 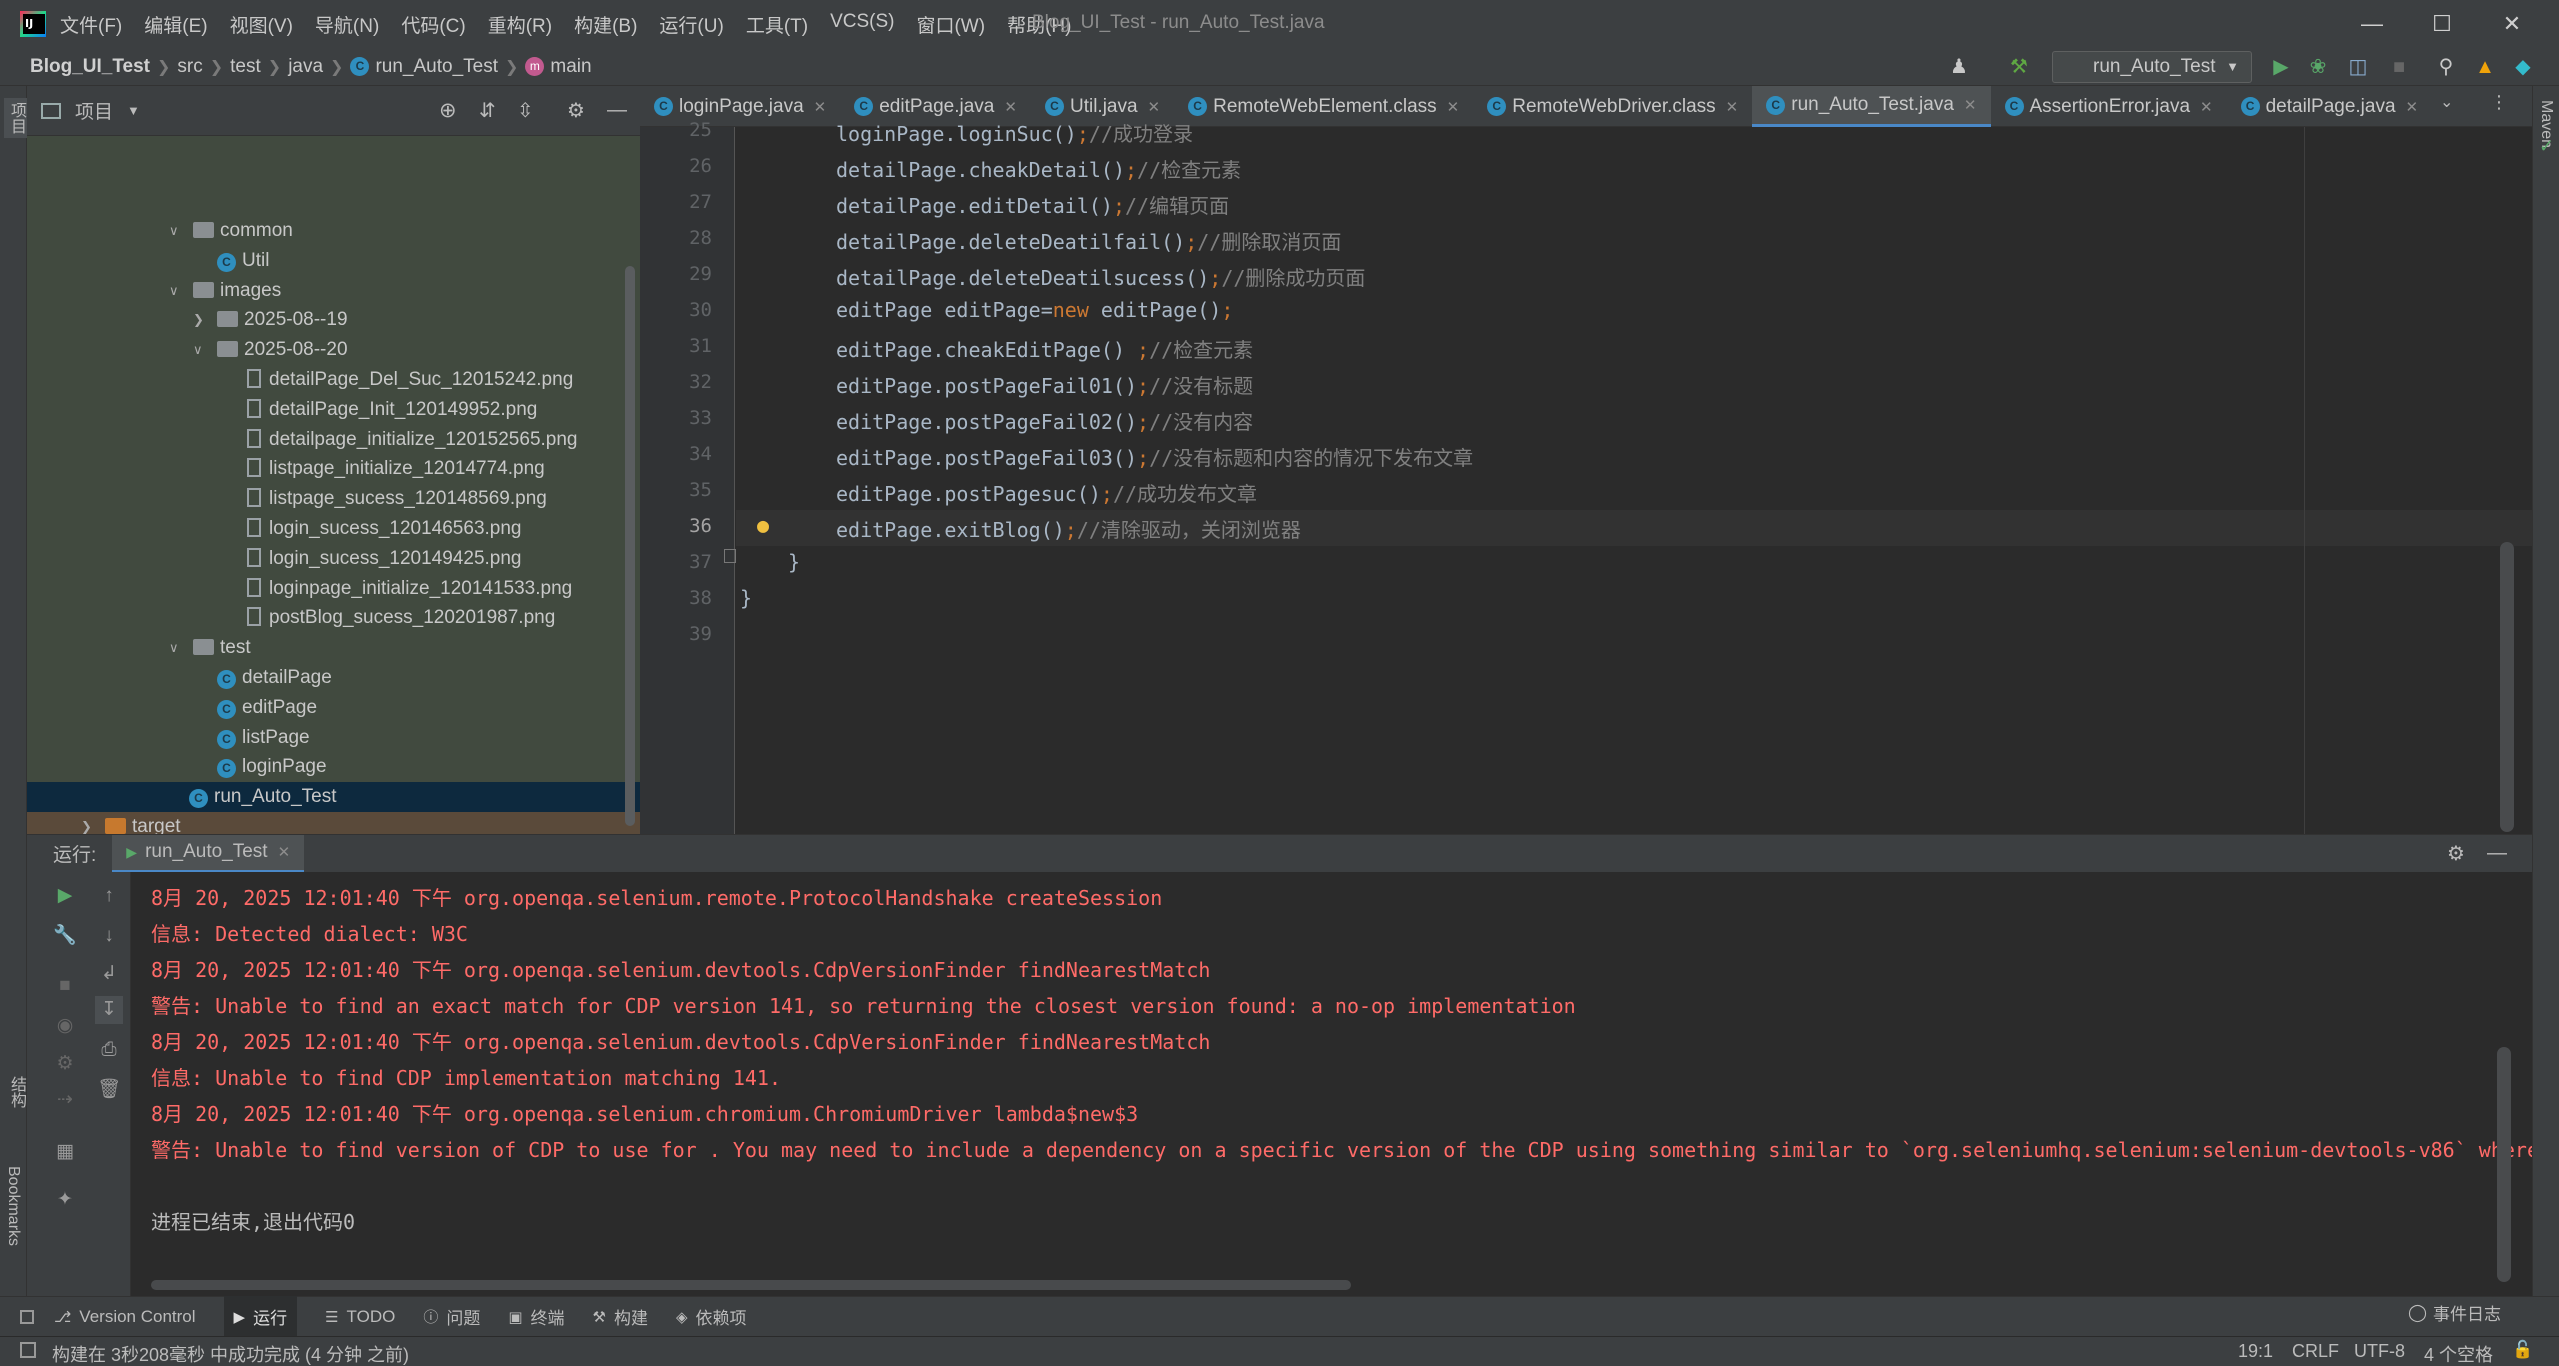 What do you see at coordinates (2507, 687) in the screenshot?
I see `editor-scrollbar` at bounding box center [2507, 687].